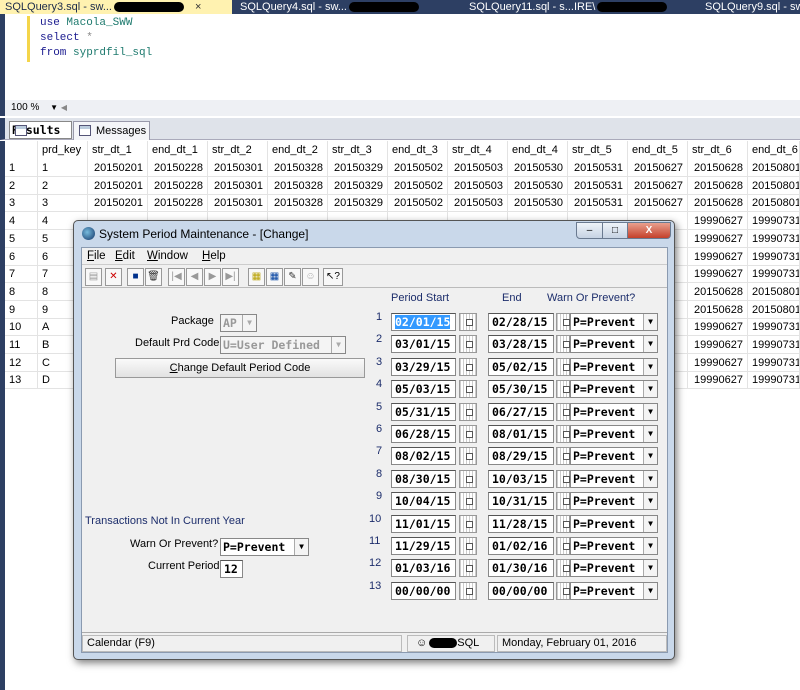  Describe the element at coordinates (21, 256) in the screenshot. I see `row-number: 6` at that location.